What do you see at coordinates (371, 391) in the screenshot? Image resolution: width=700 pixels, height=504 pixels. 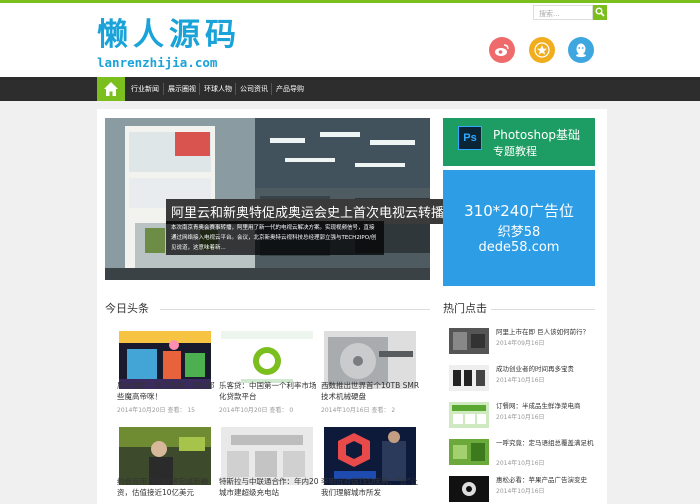 I see `card-title: 西数推出世界首个10TB SMR技术机械硬盘` at bounding box center [371, 391].